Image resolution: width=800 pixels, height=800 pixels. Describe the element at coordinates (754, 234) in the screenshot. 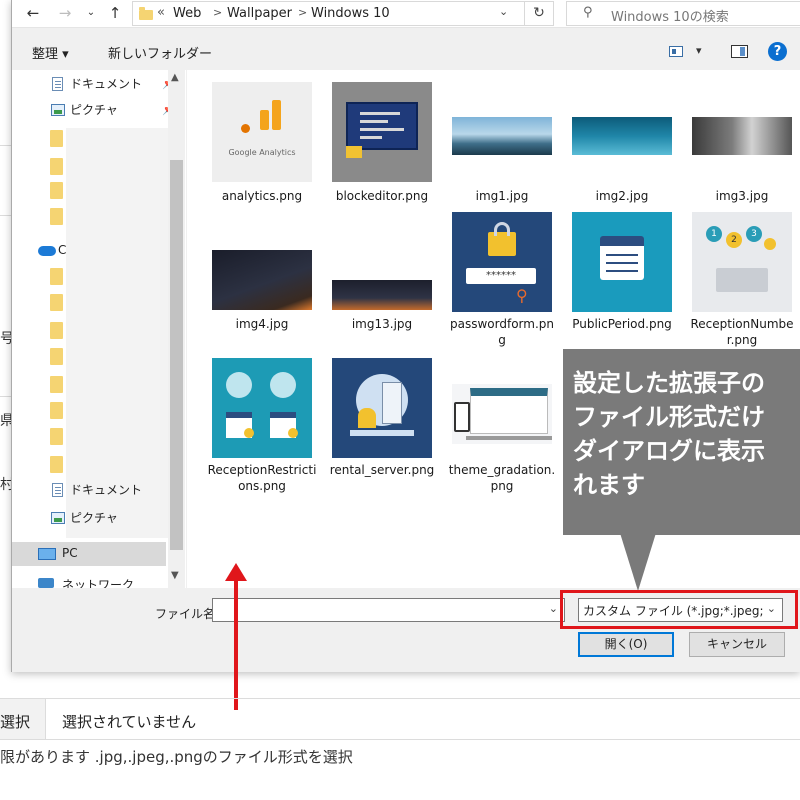

I see `number-badge-icon: 3` at that location.